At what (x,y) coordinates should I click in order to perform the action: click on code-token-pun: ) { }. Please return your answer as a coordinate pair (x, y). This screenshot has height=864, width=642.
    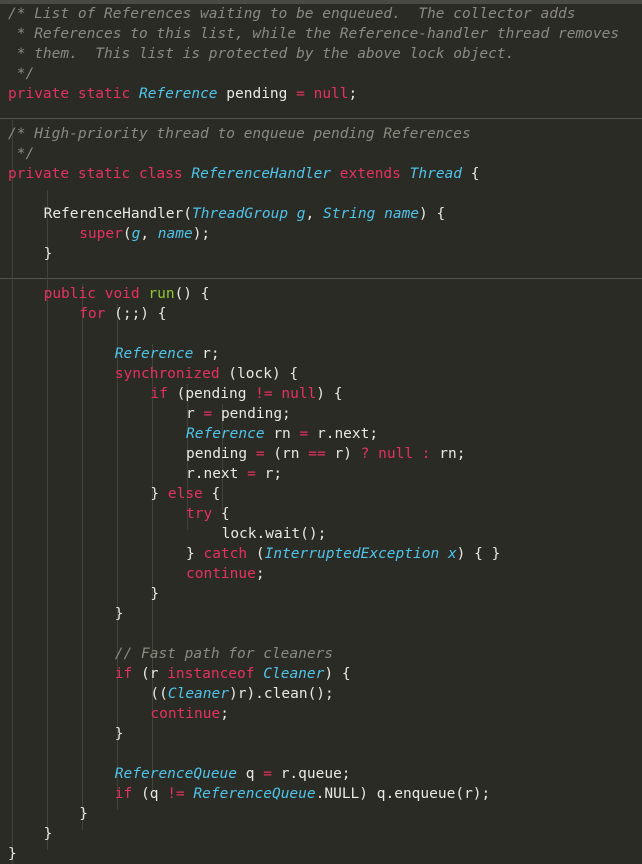
    Looking at the image, I should click on (478, 554).